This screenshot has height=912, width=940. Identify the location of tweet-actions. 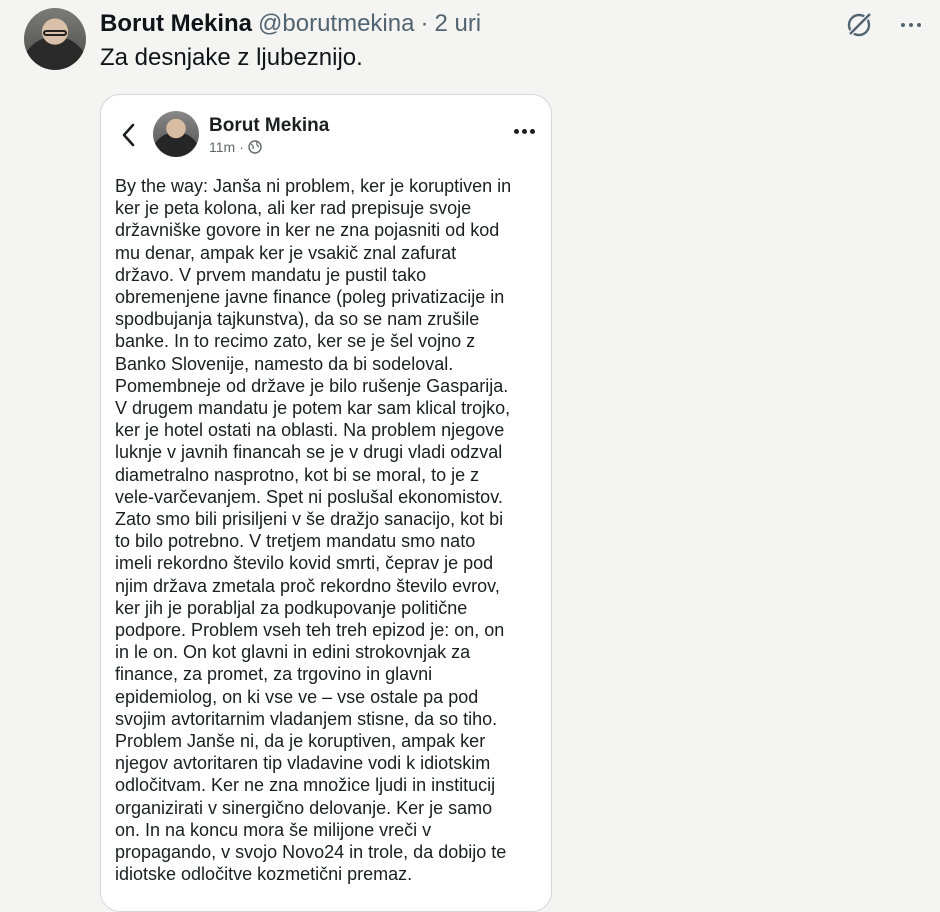
(885, 25).